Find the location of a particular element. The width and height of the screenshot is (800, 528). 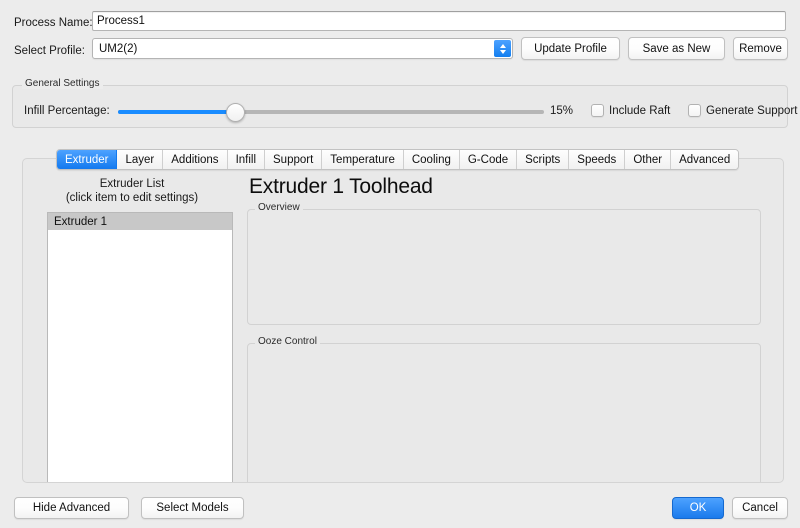

generate-support-checkbox is located at coordinates (694, 110).